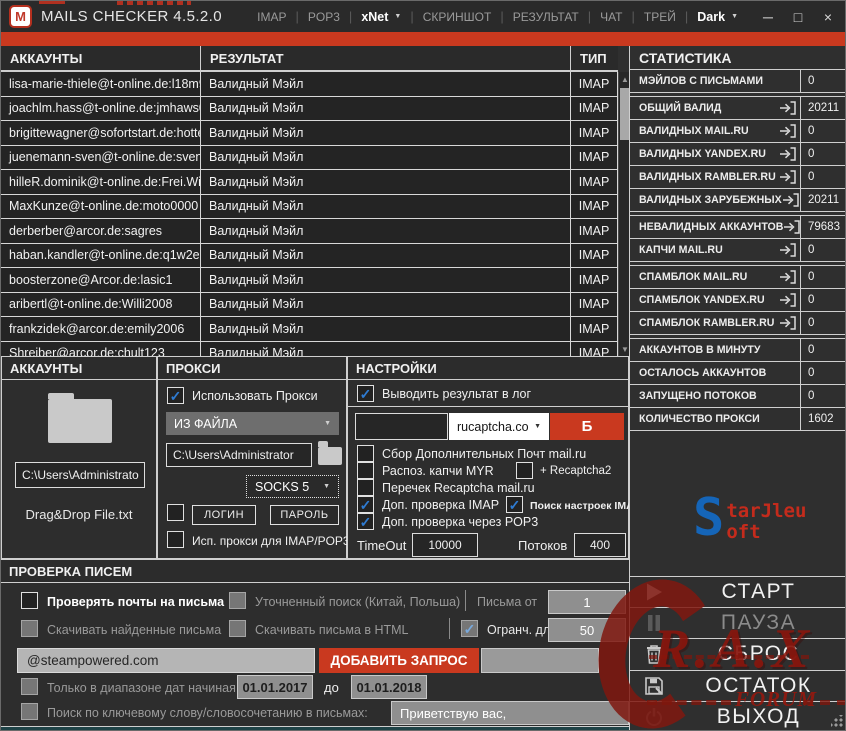 This screenshot has height=731, width=846. Describe the element at coordinates (330, 453) in the screenshot. I see `proxy-browse-folder-icon` at that location.